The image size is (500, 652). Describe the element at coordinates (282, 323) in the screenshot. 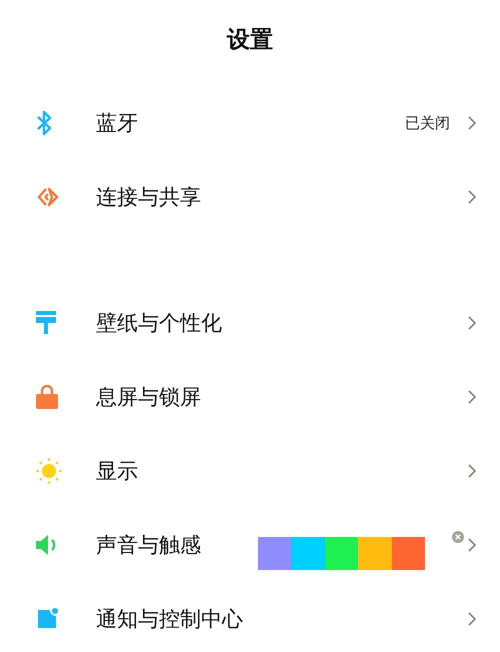

I see `setting-item: 壁纸与个性化` at that location.